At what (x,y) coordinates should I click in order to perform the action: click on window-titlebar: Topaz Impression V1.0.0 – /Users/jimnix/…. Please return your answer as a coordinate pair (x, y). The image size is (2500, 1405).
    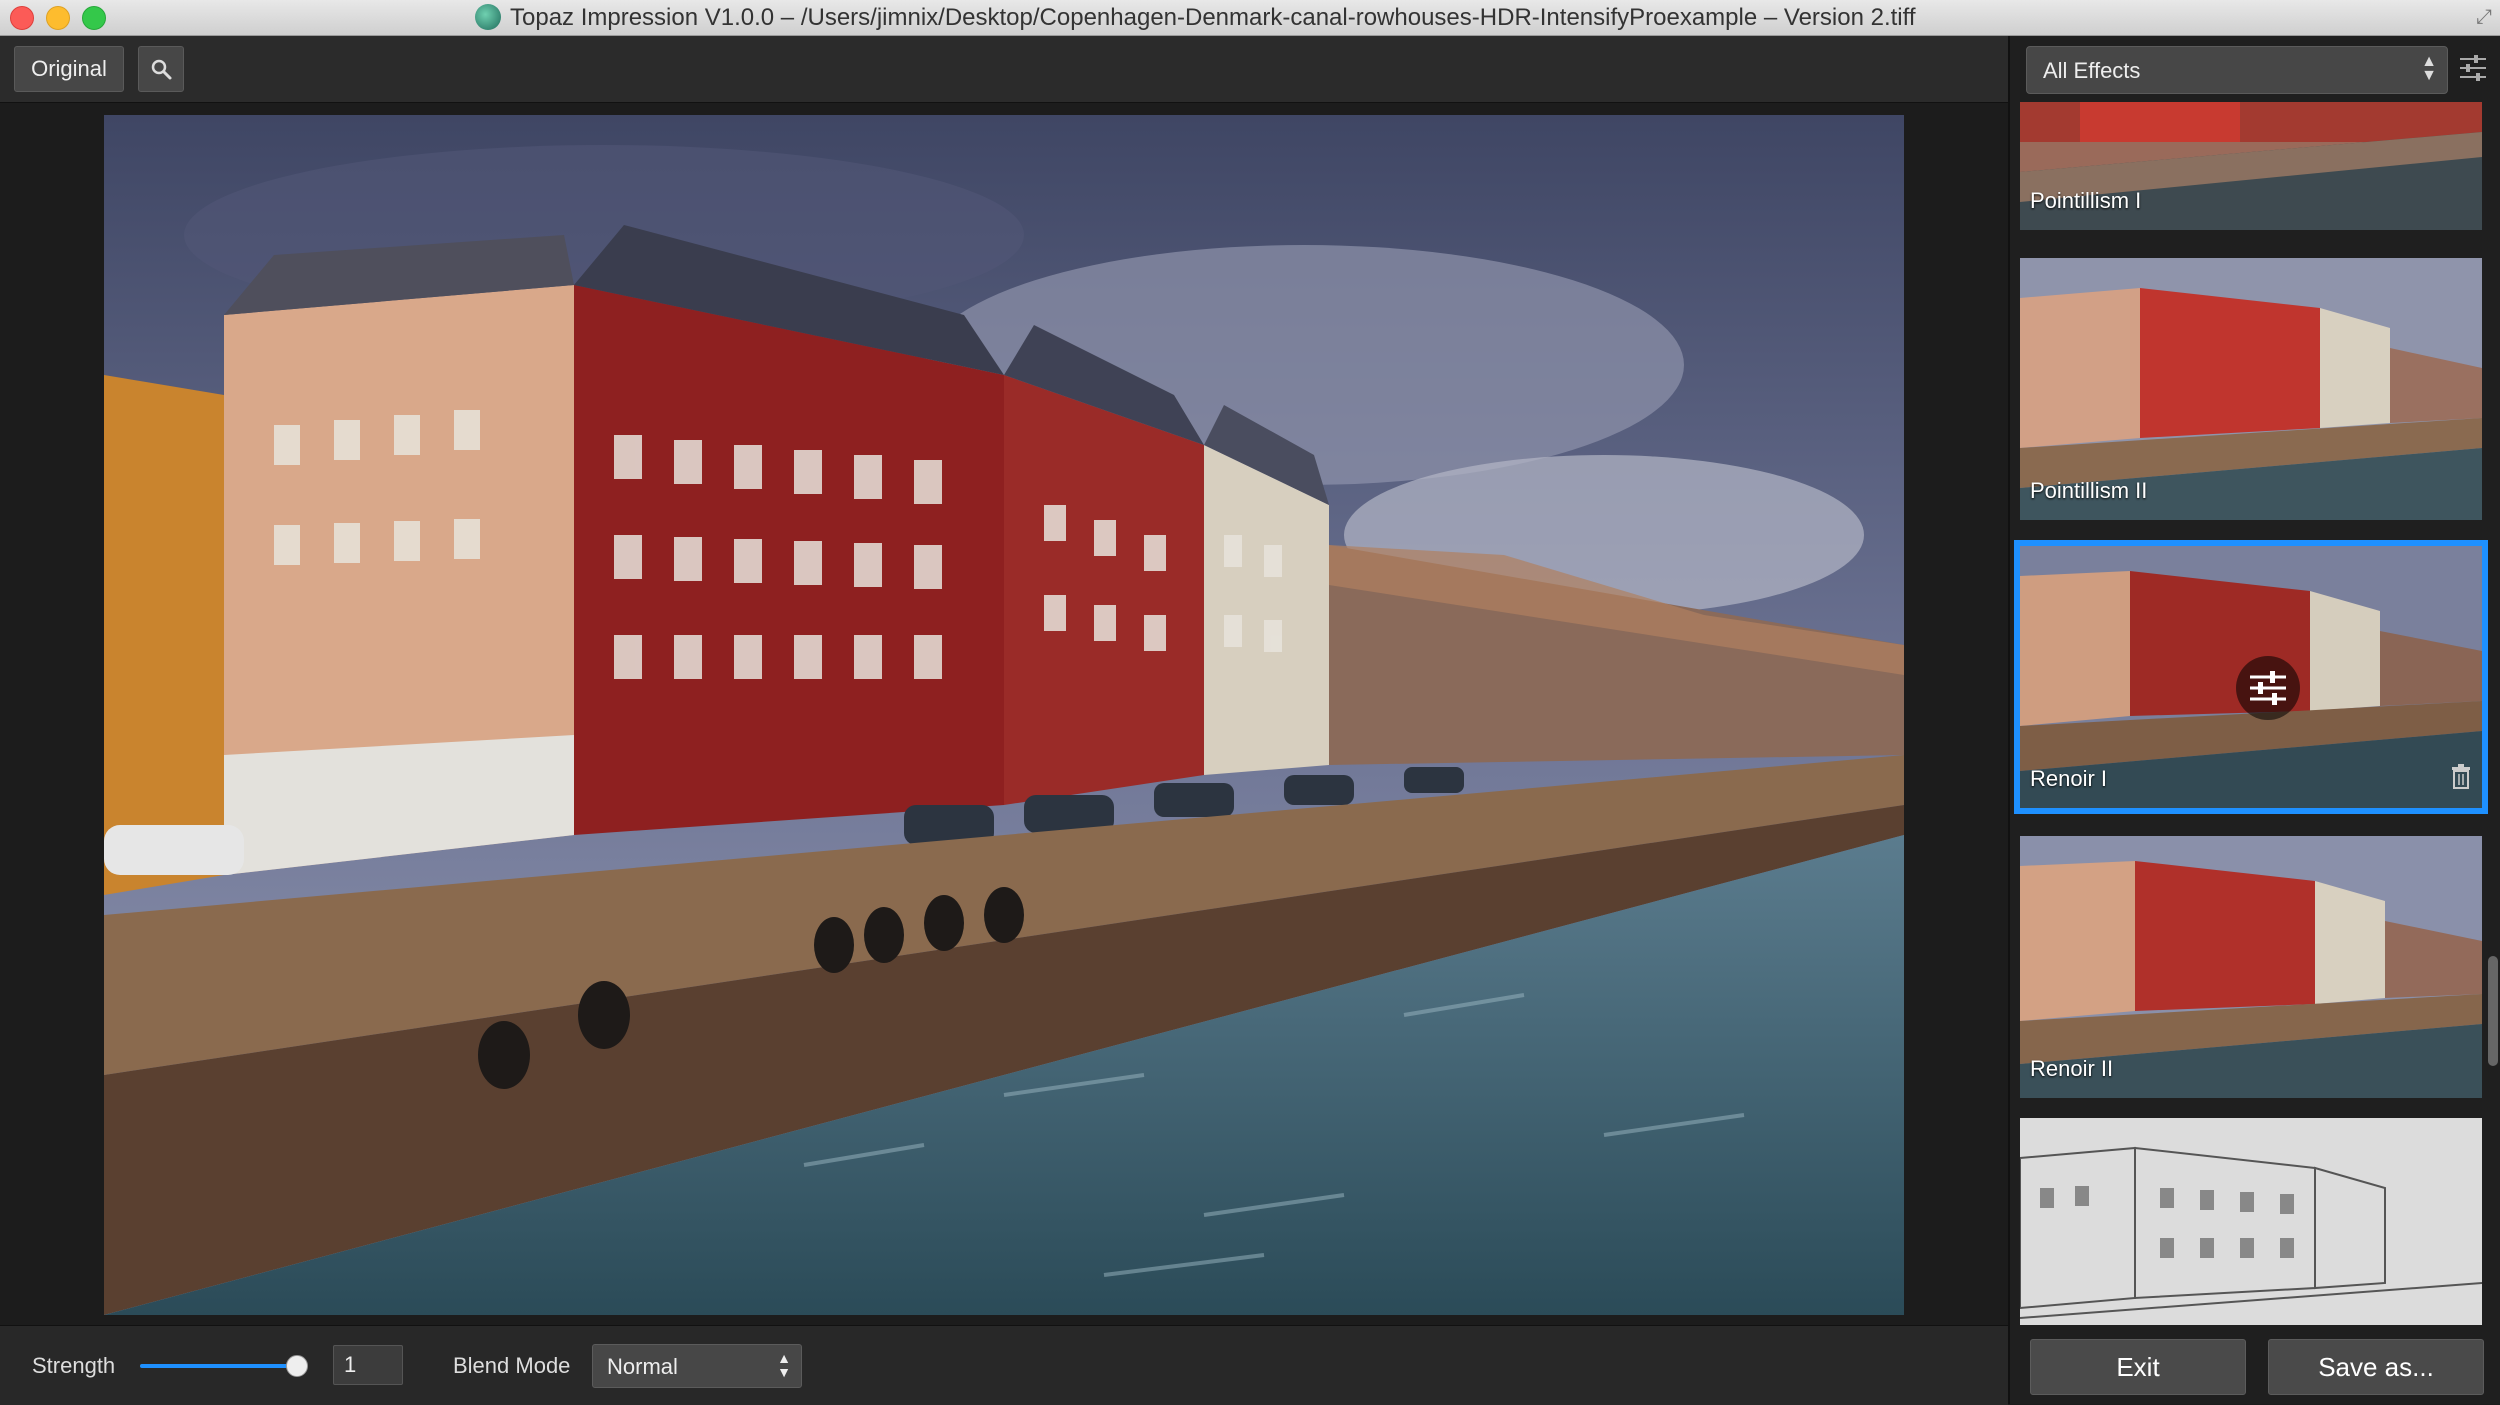
    Looking at the image, I should click on (1250, 18).